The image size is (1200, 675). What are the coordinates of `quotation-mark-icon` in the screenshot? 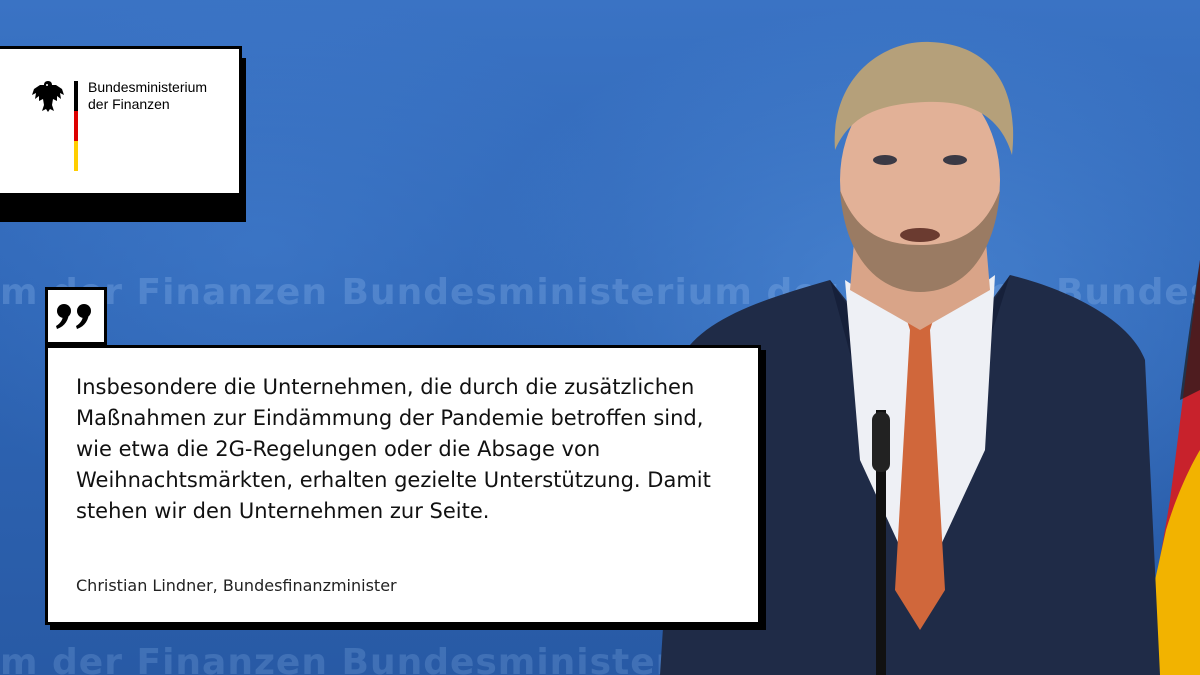 It's located at (73, 316).